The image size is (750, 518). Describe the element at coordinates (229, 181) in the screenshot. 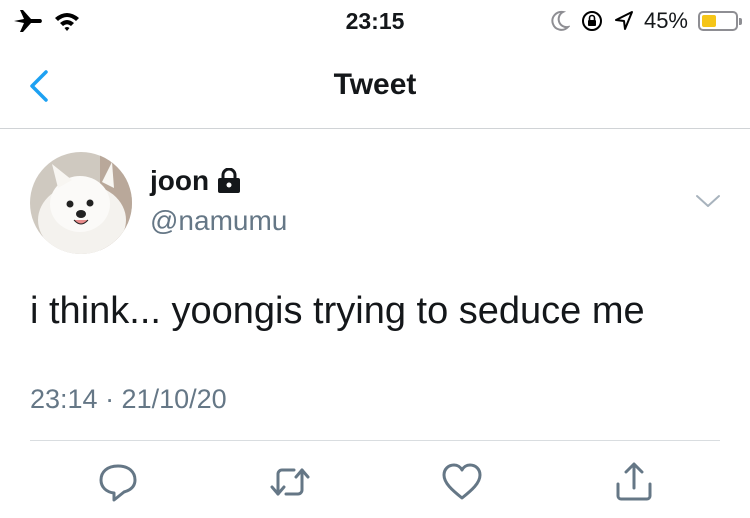

I see `lock-icon` at that location.